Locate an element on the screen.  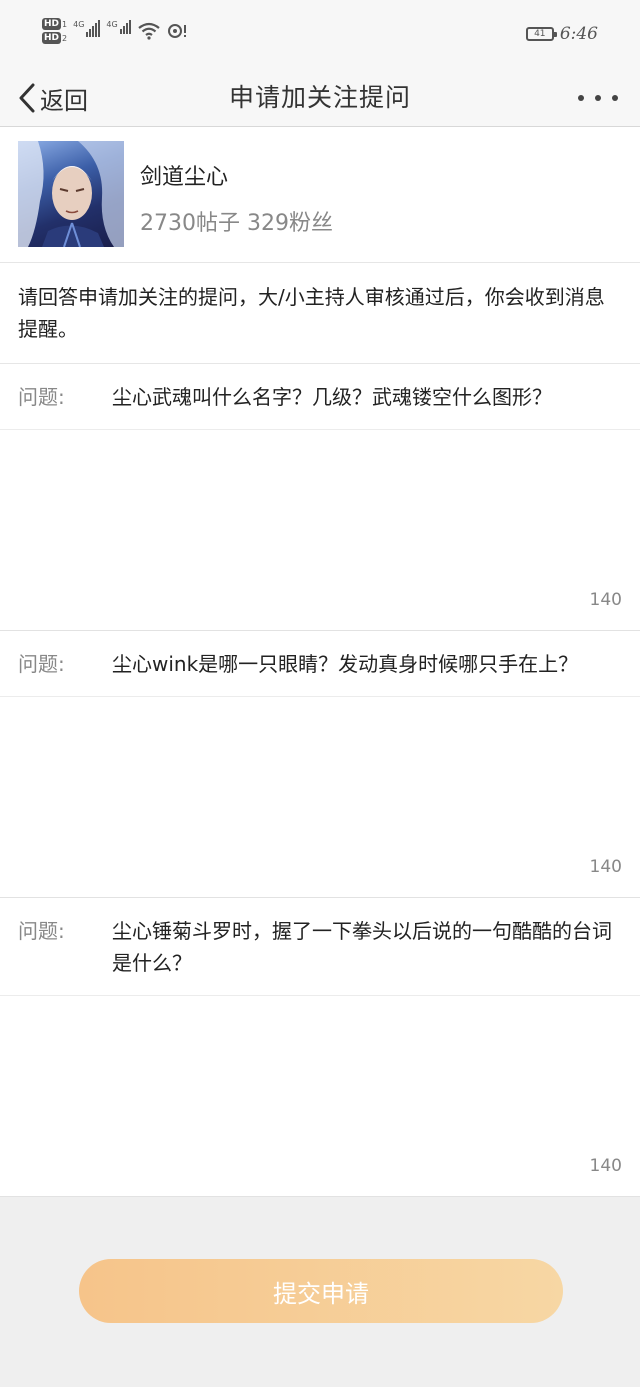
battery-level: 41 is located at coordinates (540, 34).